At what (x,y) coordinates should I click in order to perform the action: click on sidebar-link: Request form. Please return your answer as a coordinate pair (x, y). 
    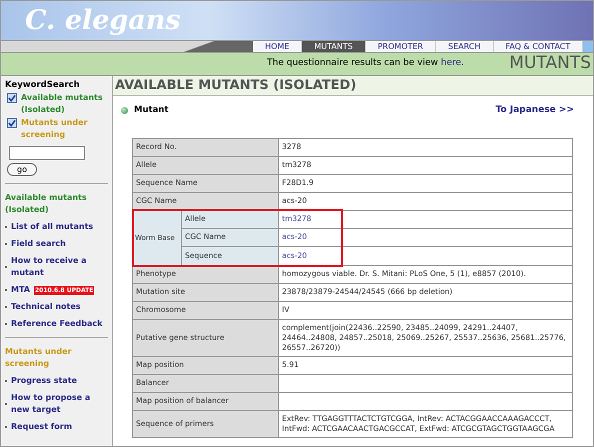
    Looking at the image, I should click on (41, 427).